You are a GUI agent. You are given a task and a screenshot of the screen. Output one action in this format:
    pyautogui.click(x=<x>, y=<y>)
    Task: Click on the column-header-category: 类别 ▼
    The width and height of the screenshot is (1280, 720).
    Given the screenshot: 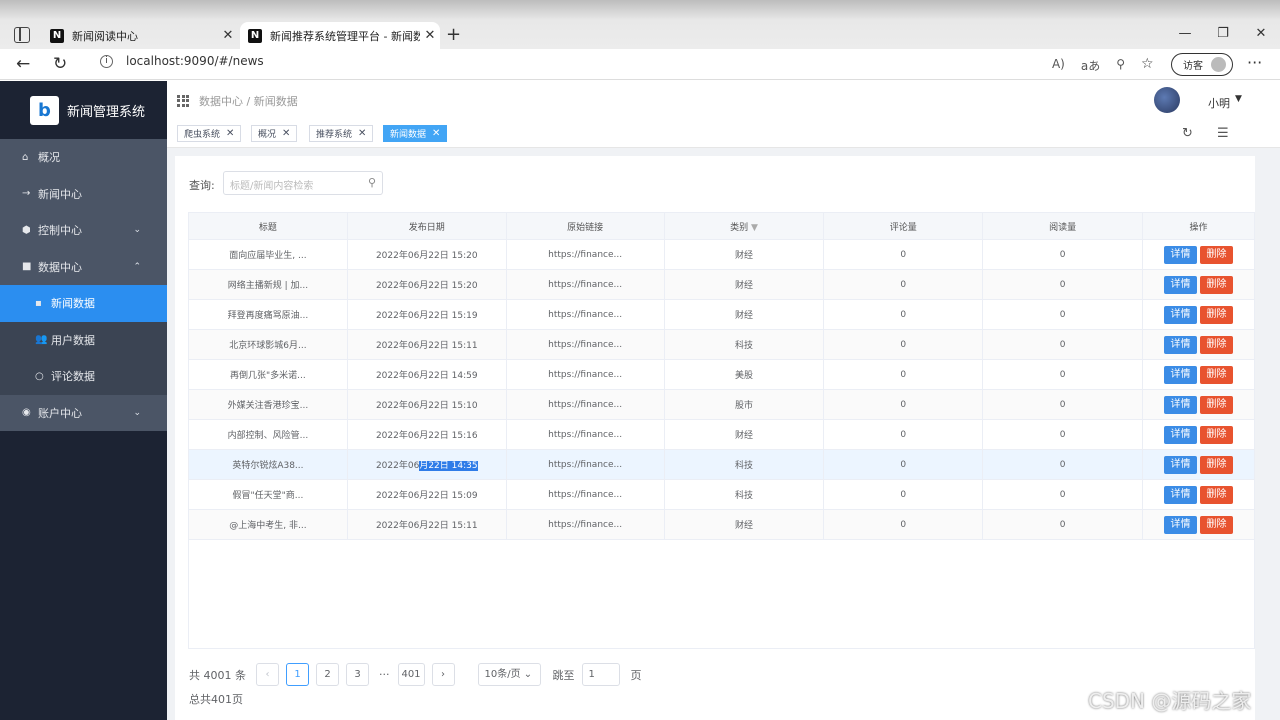 What is the action you would take?
    pyautogui.click(x=744, y=226)
    